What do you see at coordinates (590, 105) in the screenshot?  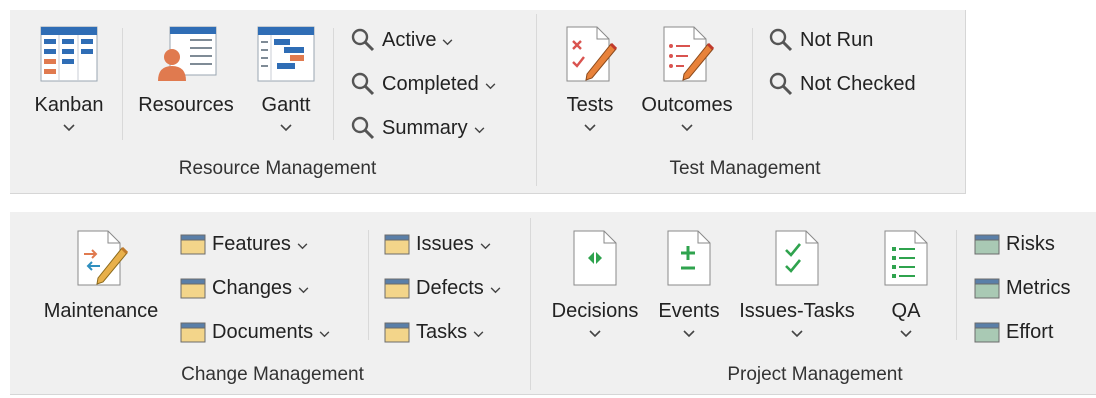 I see `tests-label: Tests` at bounding box center [590, 105].